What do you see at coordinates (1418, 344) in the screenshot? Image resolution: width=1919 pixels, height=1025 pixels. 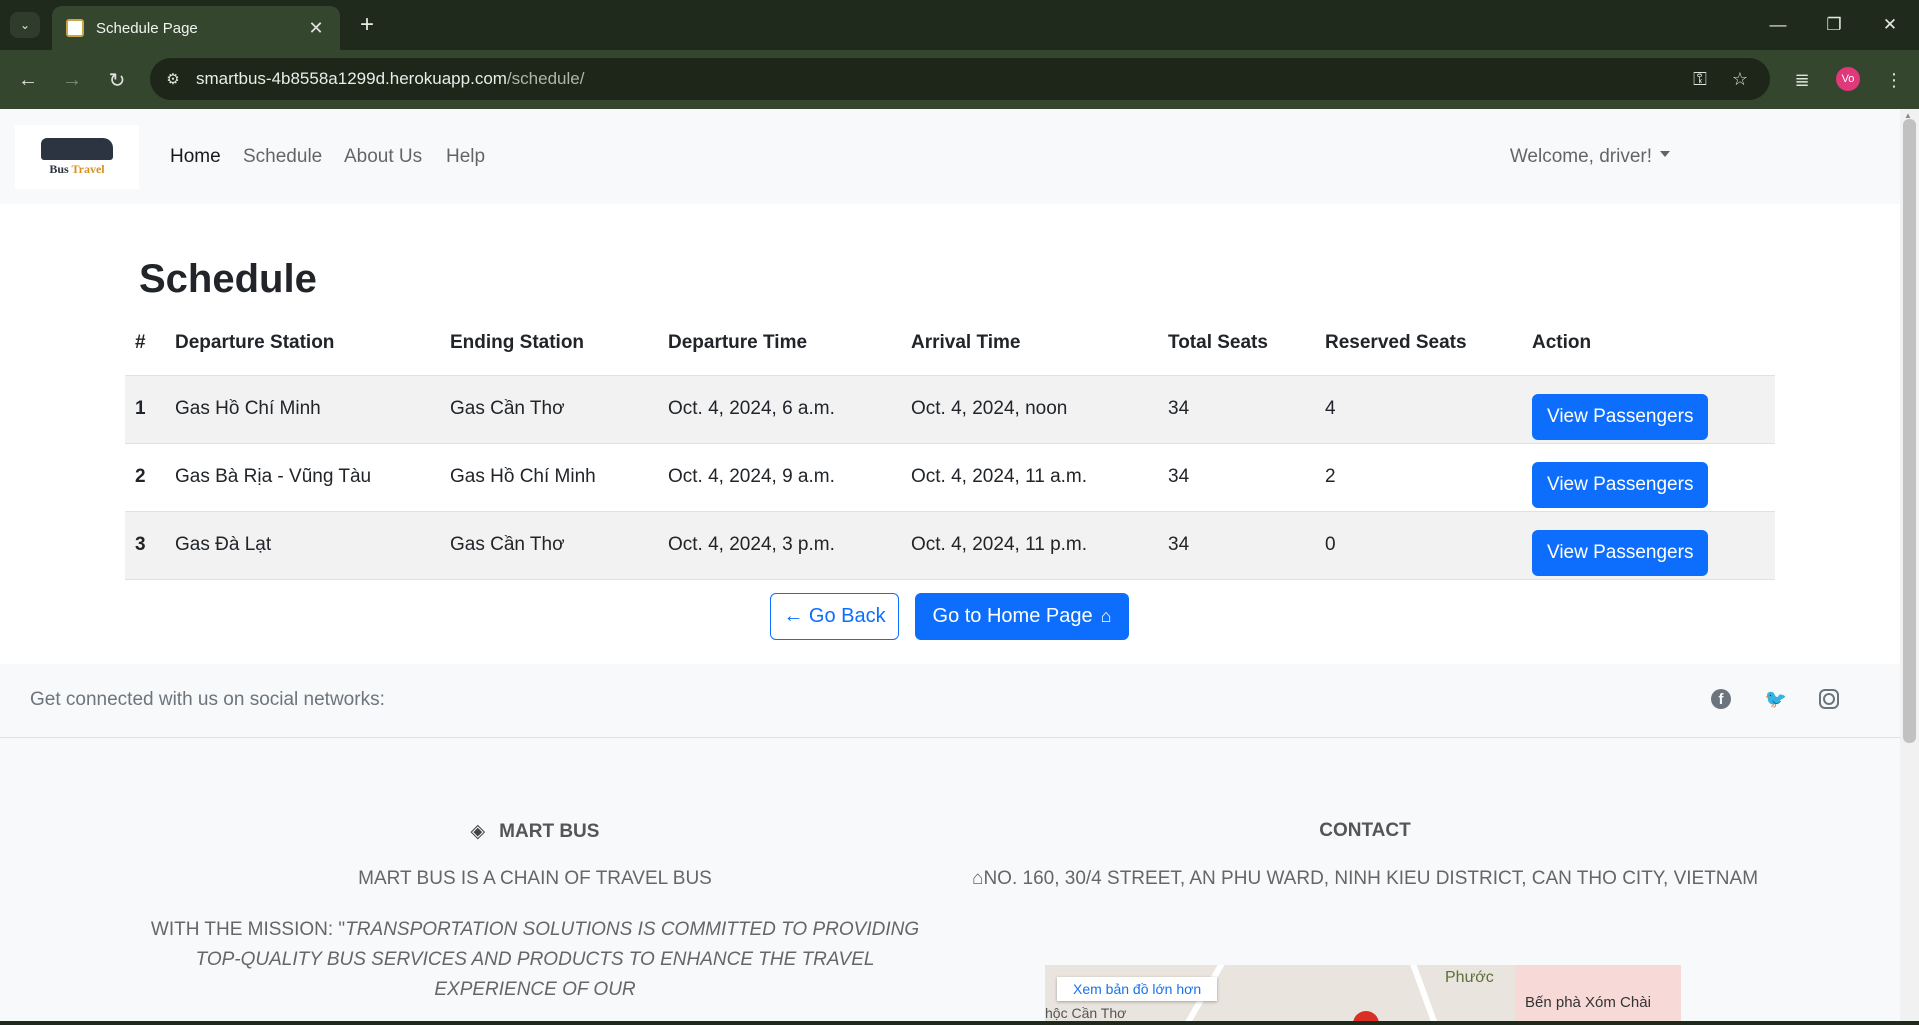 I see `header-reserved-seats: Reserved Seats` at bounding box center [1418, 344].